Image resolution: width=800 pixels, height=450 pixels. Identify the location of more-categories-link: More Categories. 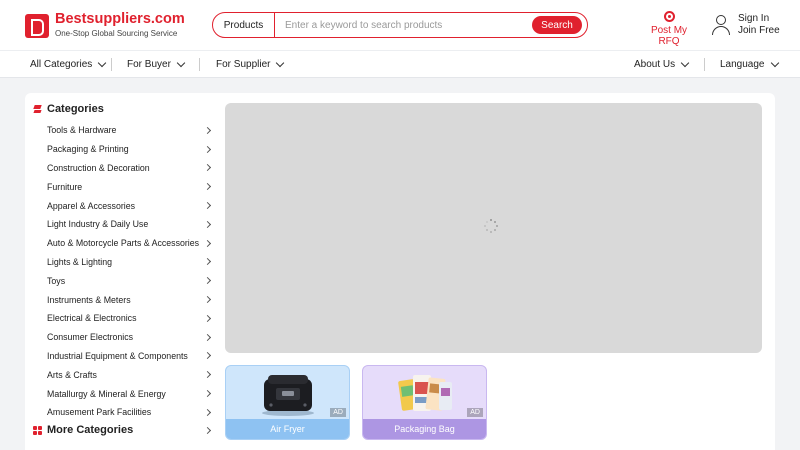
(122, 430).